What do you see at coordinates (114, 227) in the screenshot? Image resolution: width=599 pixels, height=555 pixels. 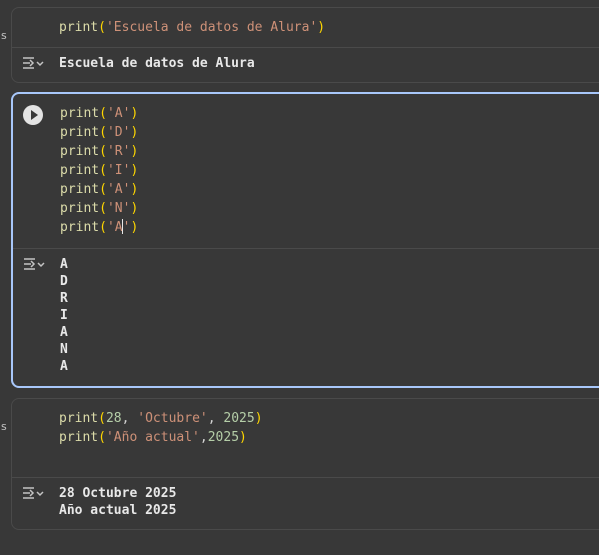 I see `code-token: 'A` at bounding box center [114, 227].